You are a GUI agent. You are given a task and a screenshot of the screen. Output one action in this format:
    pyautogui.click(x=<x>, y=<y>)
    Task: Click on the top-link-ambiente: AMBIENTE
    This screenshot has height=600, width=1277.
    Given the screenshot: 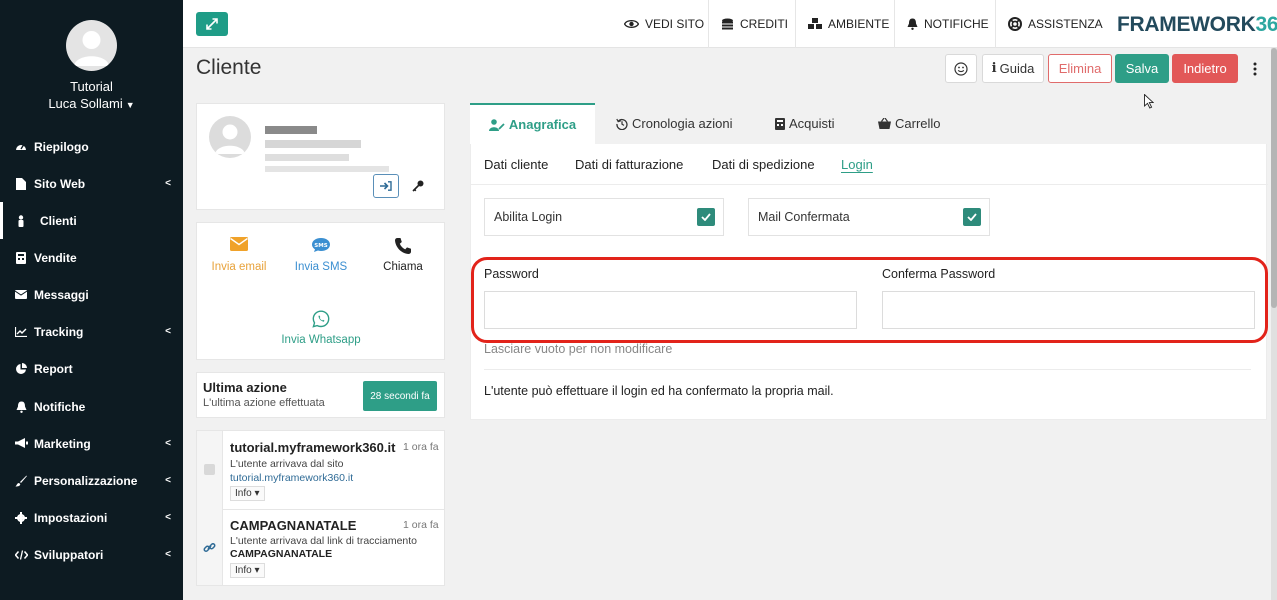 What is the action you would take?
    pyautogui.click(x=848, y=24)
    